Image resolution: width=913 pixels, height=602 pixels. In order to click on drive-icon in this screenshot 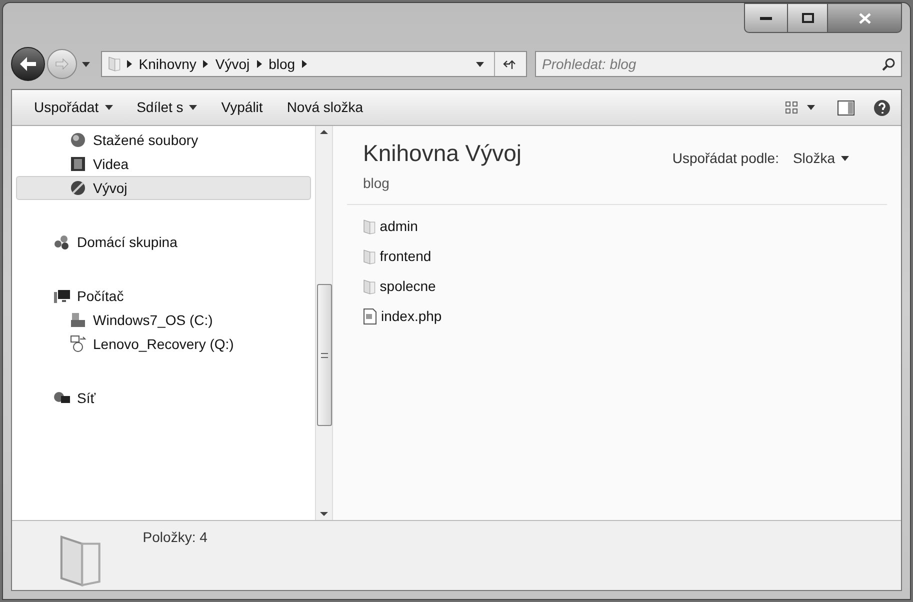, I will do `click(78, 320)`.